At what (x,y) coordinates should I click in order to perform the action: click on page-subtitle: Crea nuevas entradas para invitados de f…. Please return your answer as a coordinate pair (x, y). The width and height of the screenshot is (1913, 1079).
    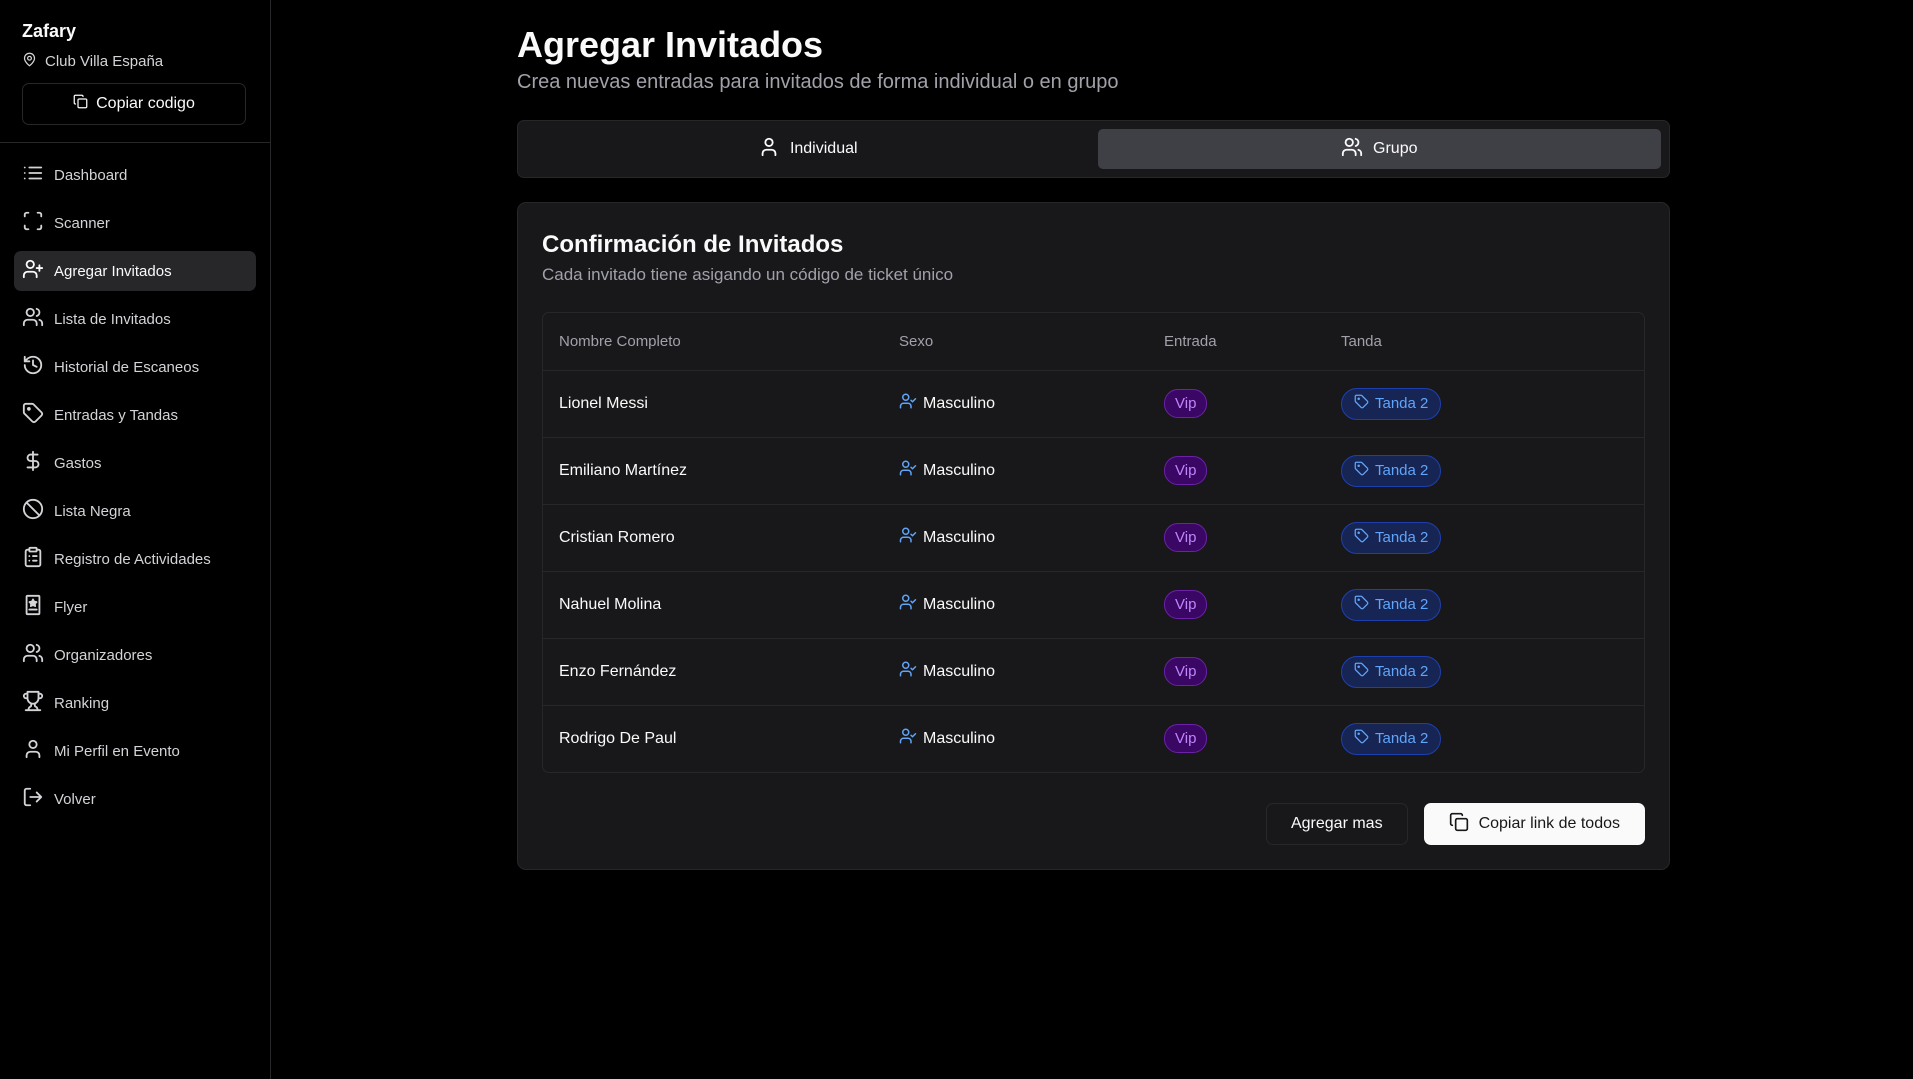
    Looking at the image, I should click on (818, 82).